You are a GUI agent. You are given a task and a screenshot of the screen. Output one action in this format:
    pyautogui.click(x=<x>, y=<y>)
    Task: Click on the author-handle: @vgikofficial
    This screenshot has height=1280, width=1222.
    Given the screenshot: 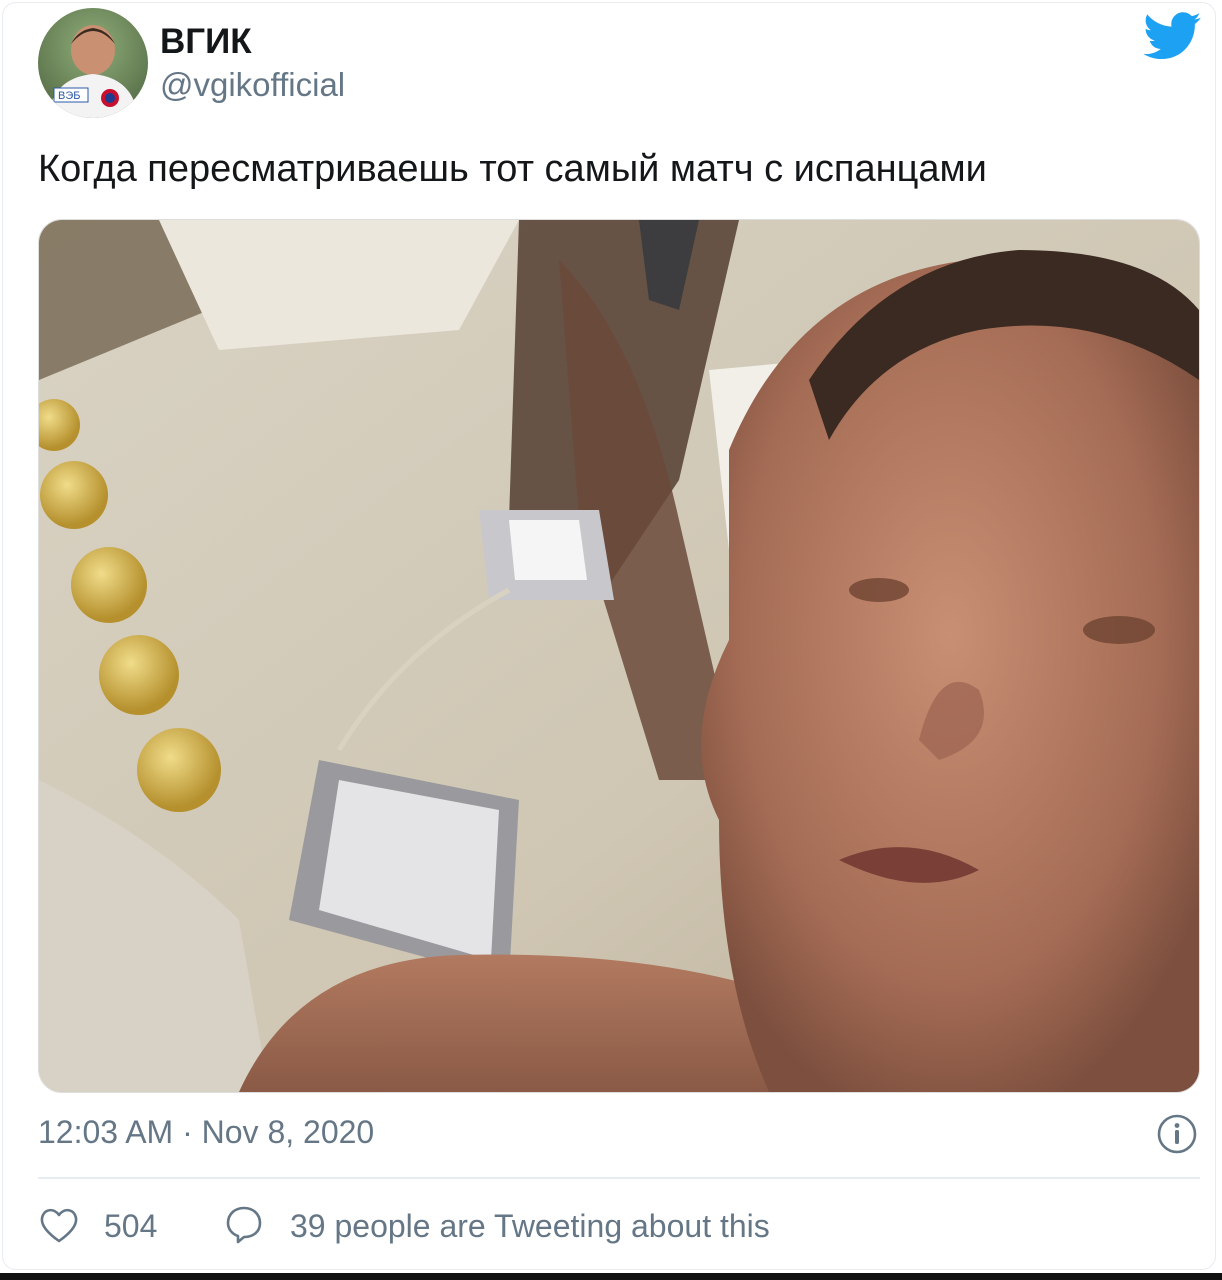 What is the action you would take?
    pyautogui.click(x=252, y=85)
    